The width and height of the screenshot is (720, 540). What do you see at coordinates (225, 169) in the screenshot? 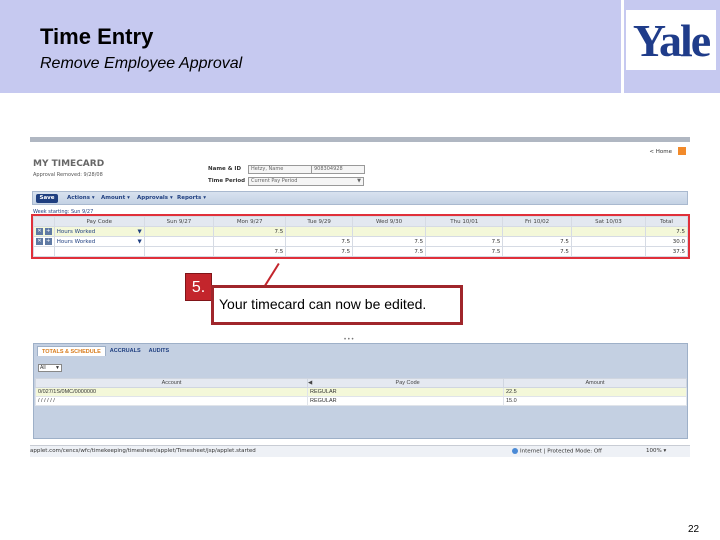
I see `name-label: Name & ID` at bounding box center [225, 169].